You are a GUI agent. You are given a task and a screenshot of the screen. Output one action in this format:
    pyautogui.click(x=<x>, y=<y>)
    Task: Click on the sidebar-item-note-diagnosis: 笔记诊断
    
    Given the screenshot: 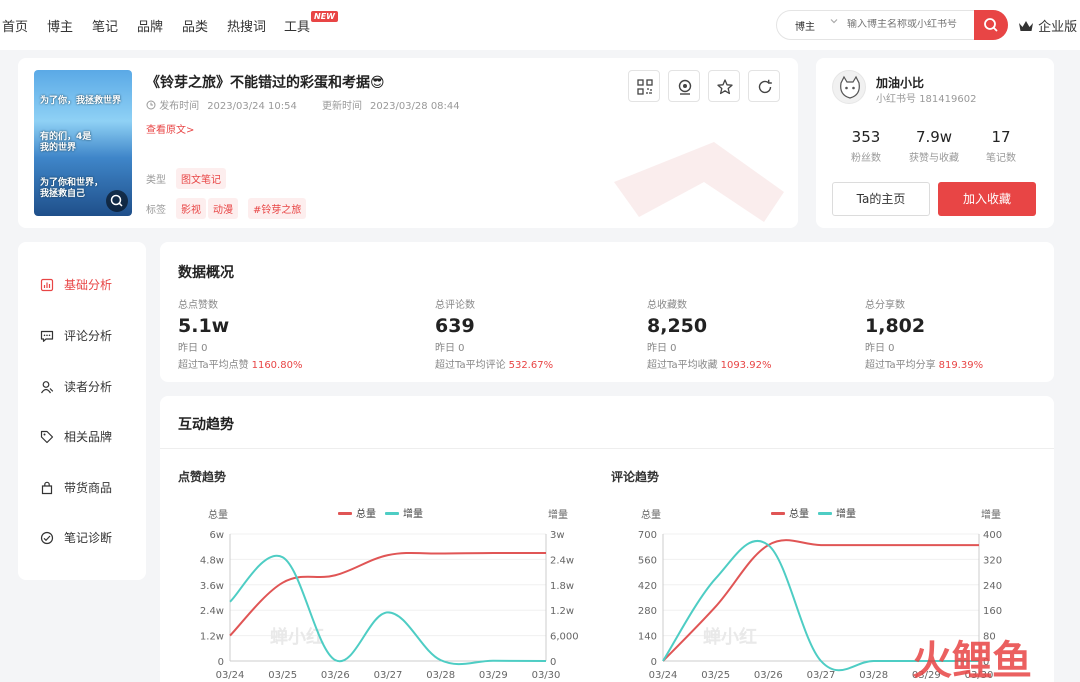 What is the action you would take?
    pyautogui.click(x=76, y=538)
    